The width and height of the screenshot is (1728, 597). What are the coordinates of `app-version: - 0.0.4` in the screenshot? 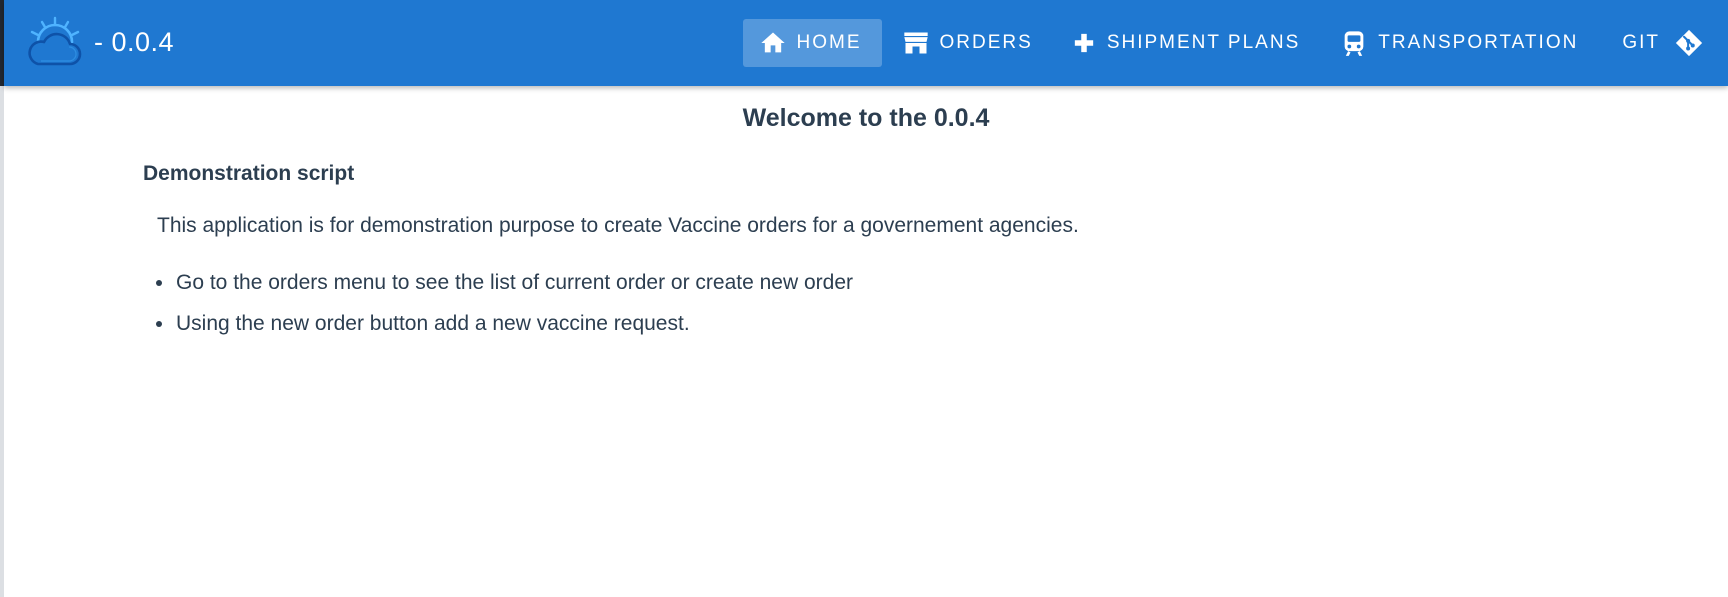 It's located at (134, 41).